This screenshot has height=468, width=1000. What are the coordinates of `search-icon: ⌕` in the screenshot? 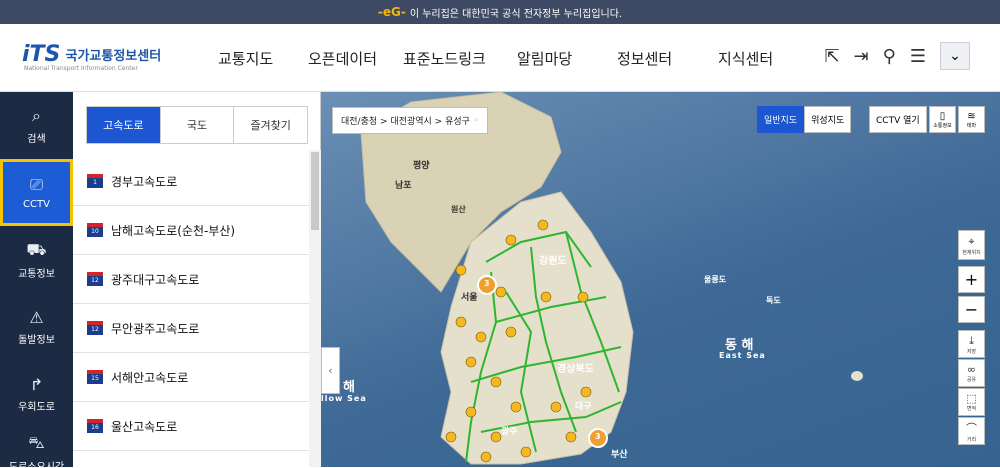 It's located at (36, 115).